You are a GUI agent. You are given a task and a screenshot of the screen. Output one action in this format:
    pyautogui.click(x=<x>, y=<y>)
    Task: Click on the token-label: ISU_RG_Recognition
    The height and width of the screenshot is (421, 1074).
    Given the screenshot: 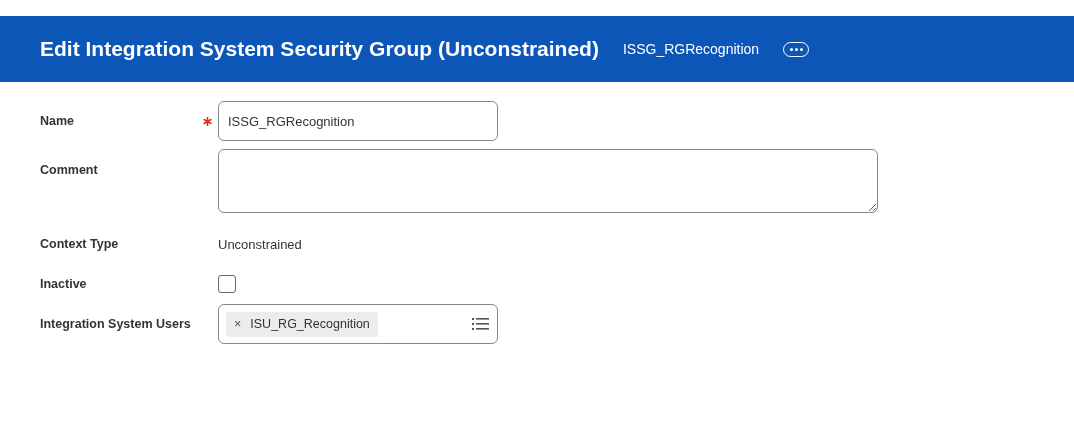 What is the action you would take?
    pyautogui.click(x=310, y=324)
    